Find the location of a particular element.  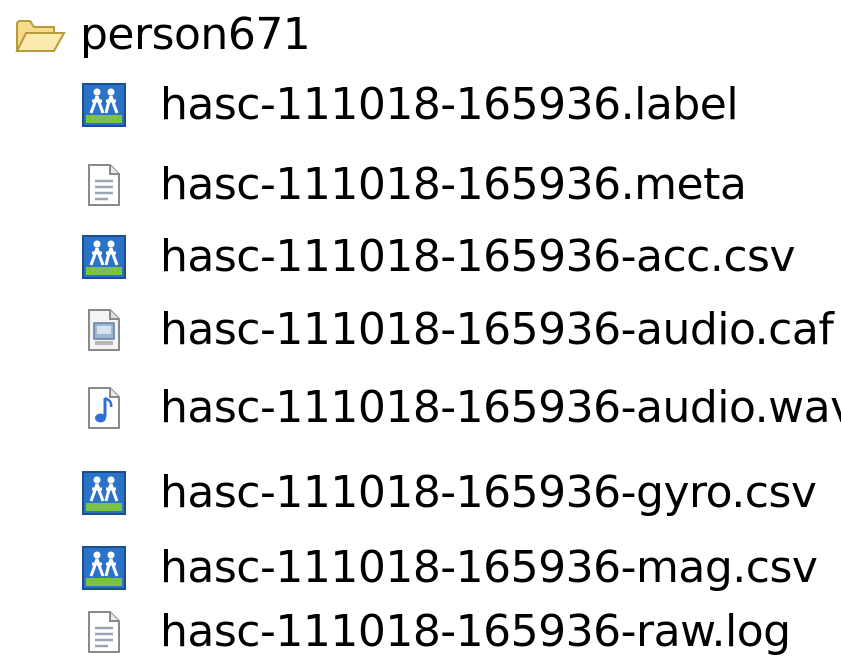

file-item: hasc-111018-165936-raw.log is located at coordinates (434, 632).